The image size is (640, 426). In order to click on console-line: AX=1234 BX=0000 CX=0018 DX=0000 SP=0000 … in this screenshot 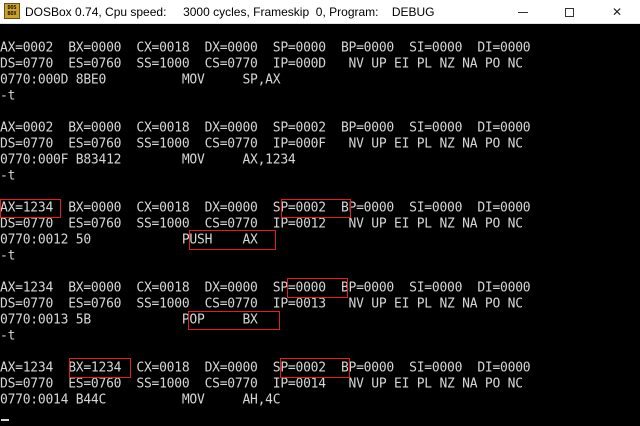, I will do `click(265, 288)`.